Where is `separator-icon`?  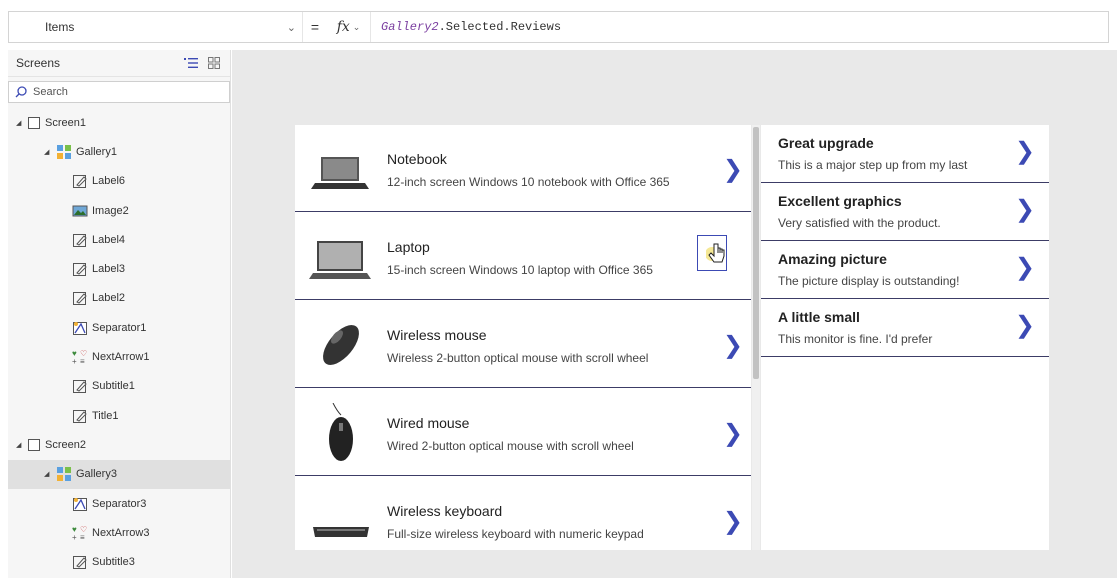
separator-icon is located at coordinates (80, 328).